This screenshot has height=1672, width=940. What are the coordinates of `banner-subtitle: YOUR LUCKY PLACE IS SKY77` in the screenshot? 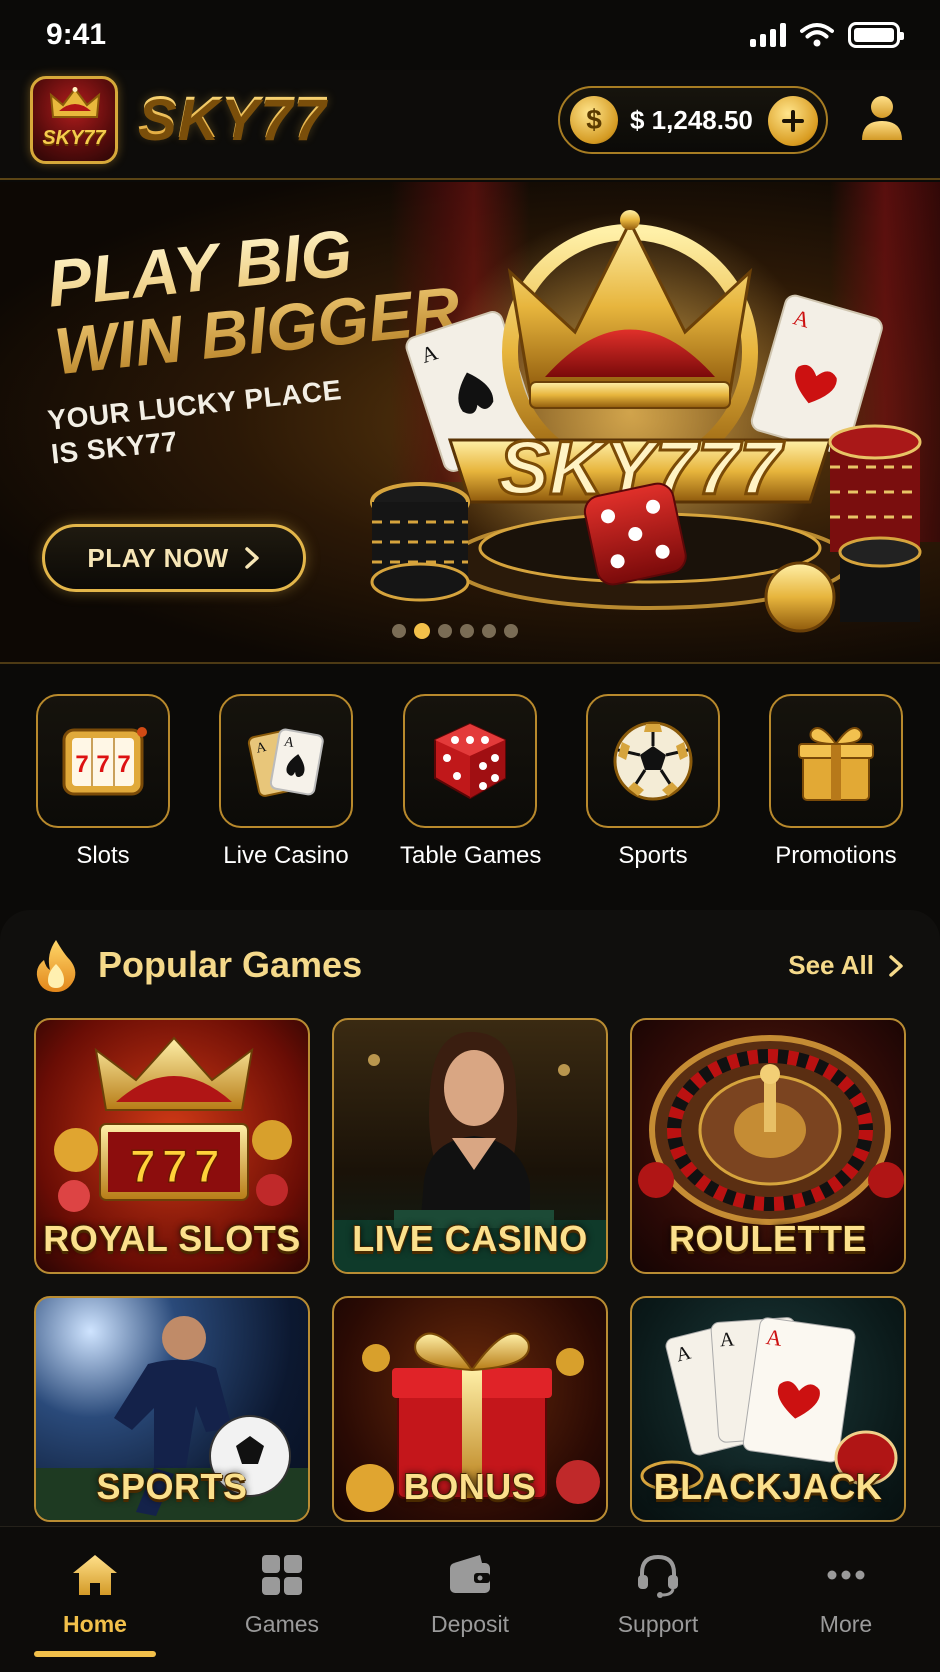 It's located at (195, 422).